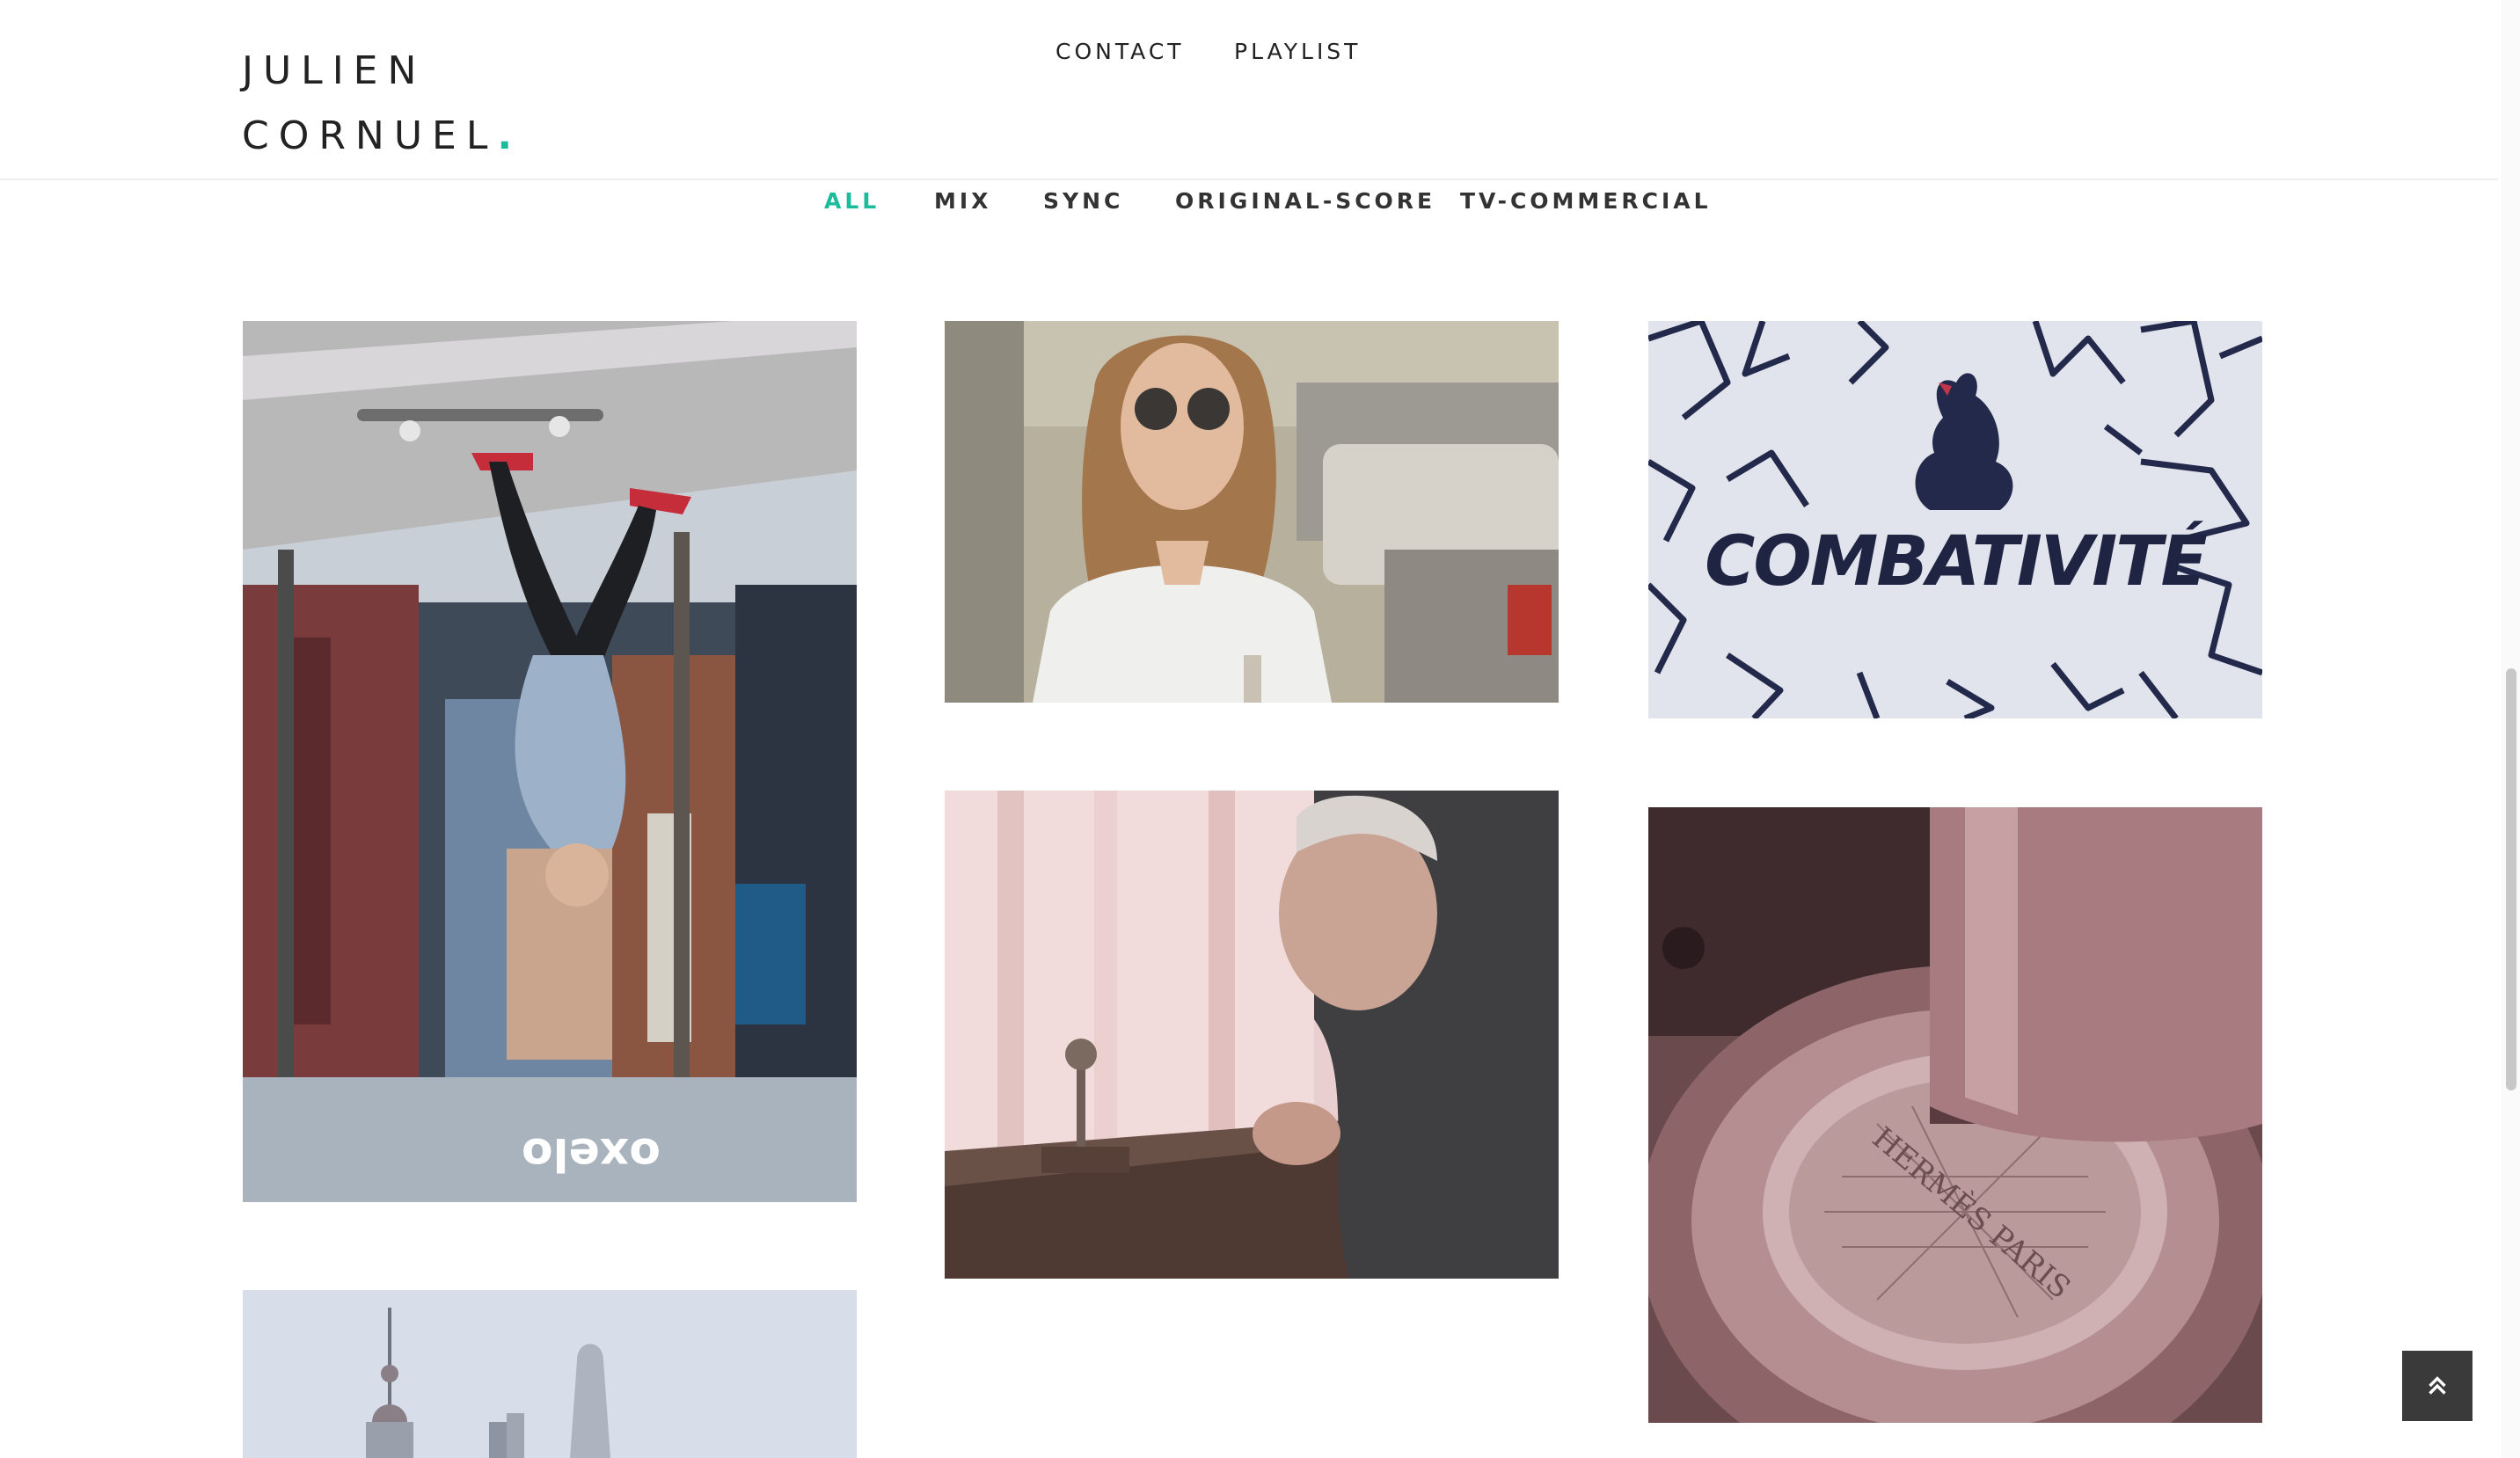 The width and height of the screenshot is (2520, 1458). I want to click on back-to-top-button, so click(2437, 1386).